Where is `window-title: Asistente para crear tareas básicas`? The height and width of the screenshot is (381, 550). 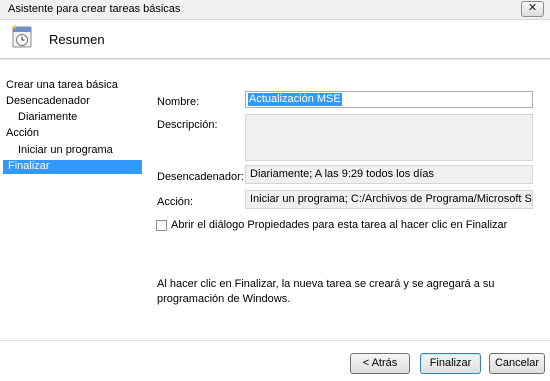 window-title: Asistente para crear tareas básicas is located at coordinates (94, 9).